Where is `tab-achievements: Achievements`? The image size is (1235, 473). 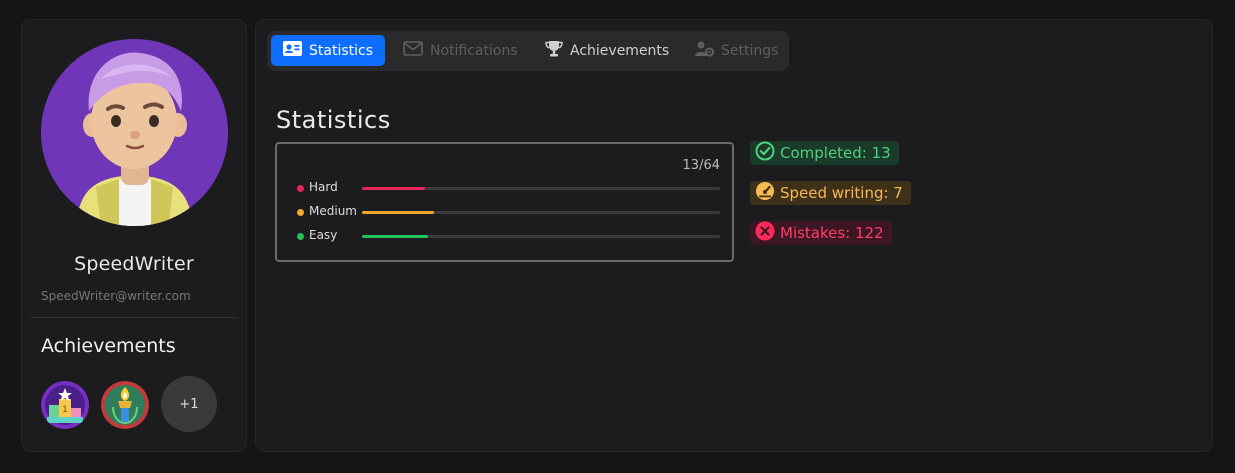
tab-achievements: Achievements is located at coordinates (607, 50).